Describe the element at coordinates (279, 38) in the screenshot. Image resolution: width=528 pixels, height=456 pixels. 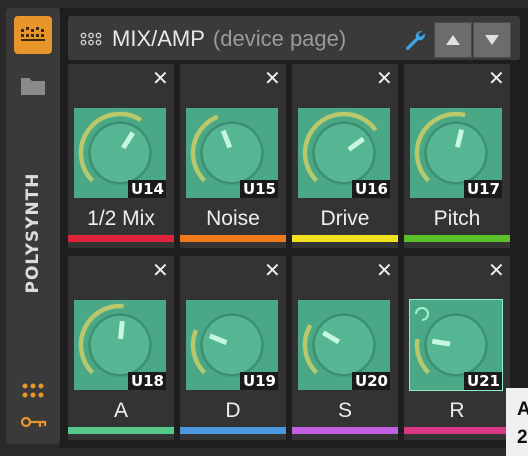
I see `page-subtitle: (device page)` at that location.